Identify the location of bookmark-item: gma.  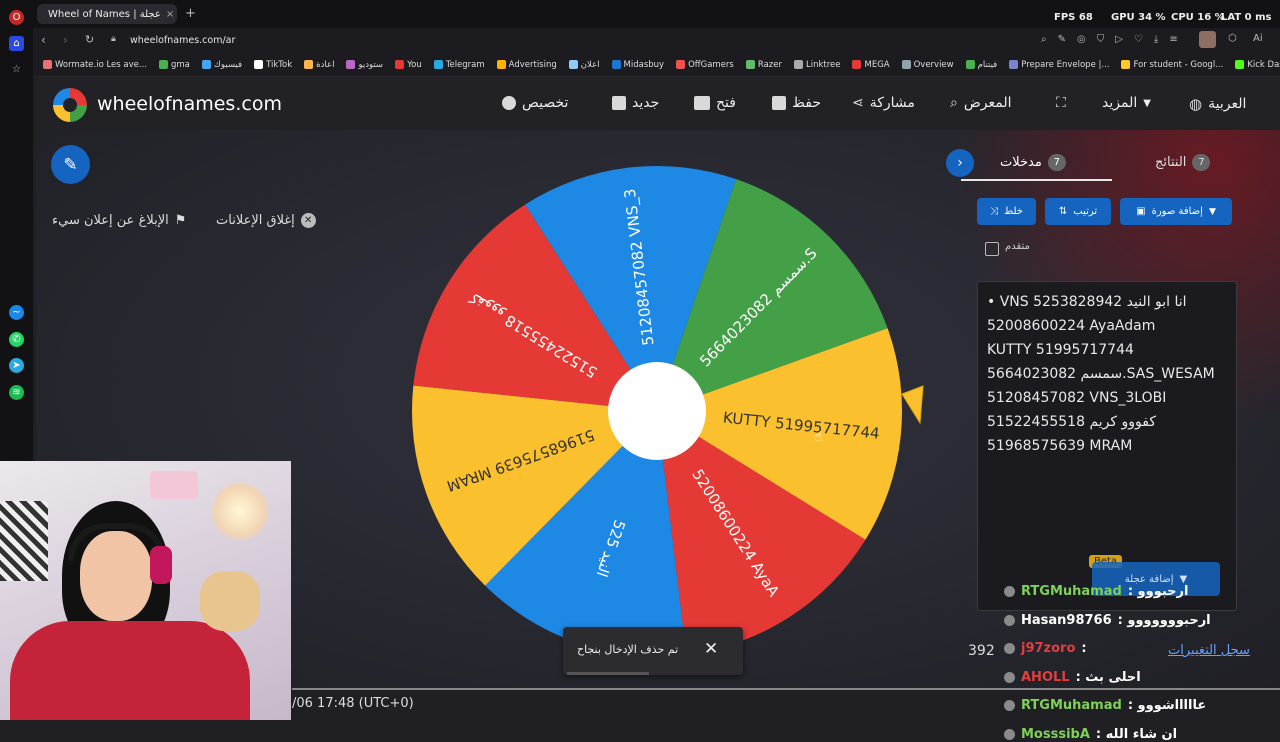
(174, 65).